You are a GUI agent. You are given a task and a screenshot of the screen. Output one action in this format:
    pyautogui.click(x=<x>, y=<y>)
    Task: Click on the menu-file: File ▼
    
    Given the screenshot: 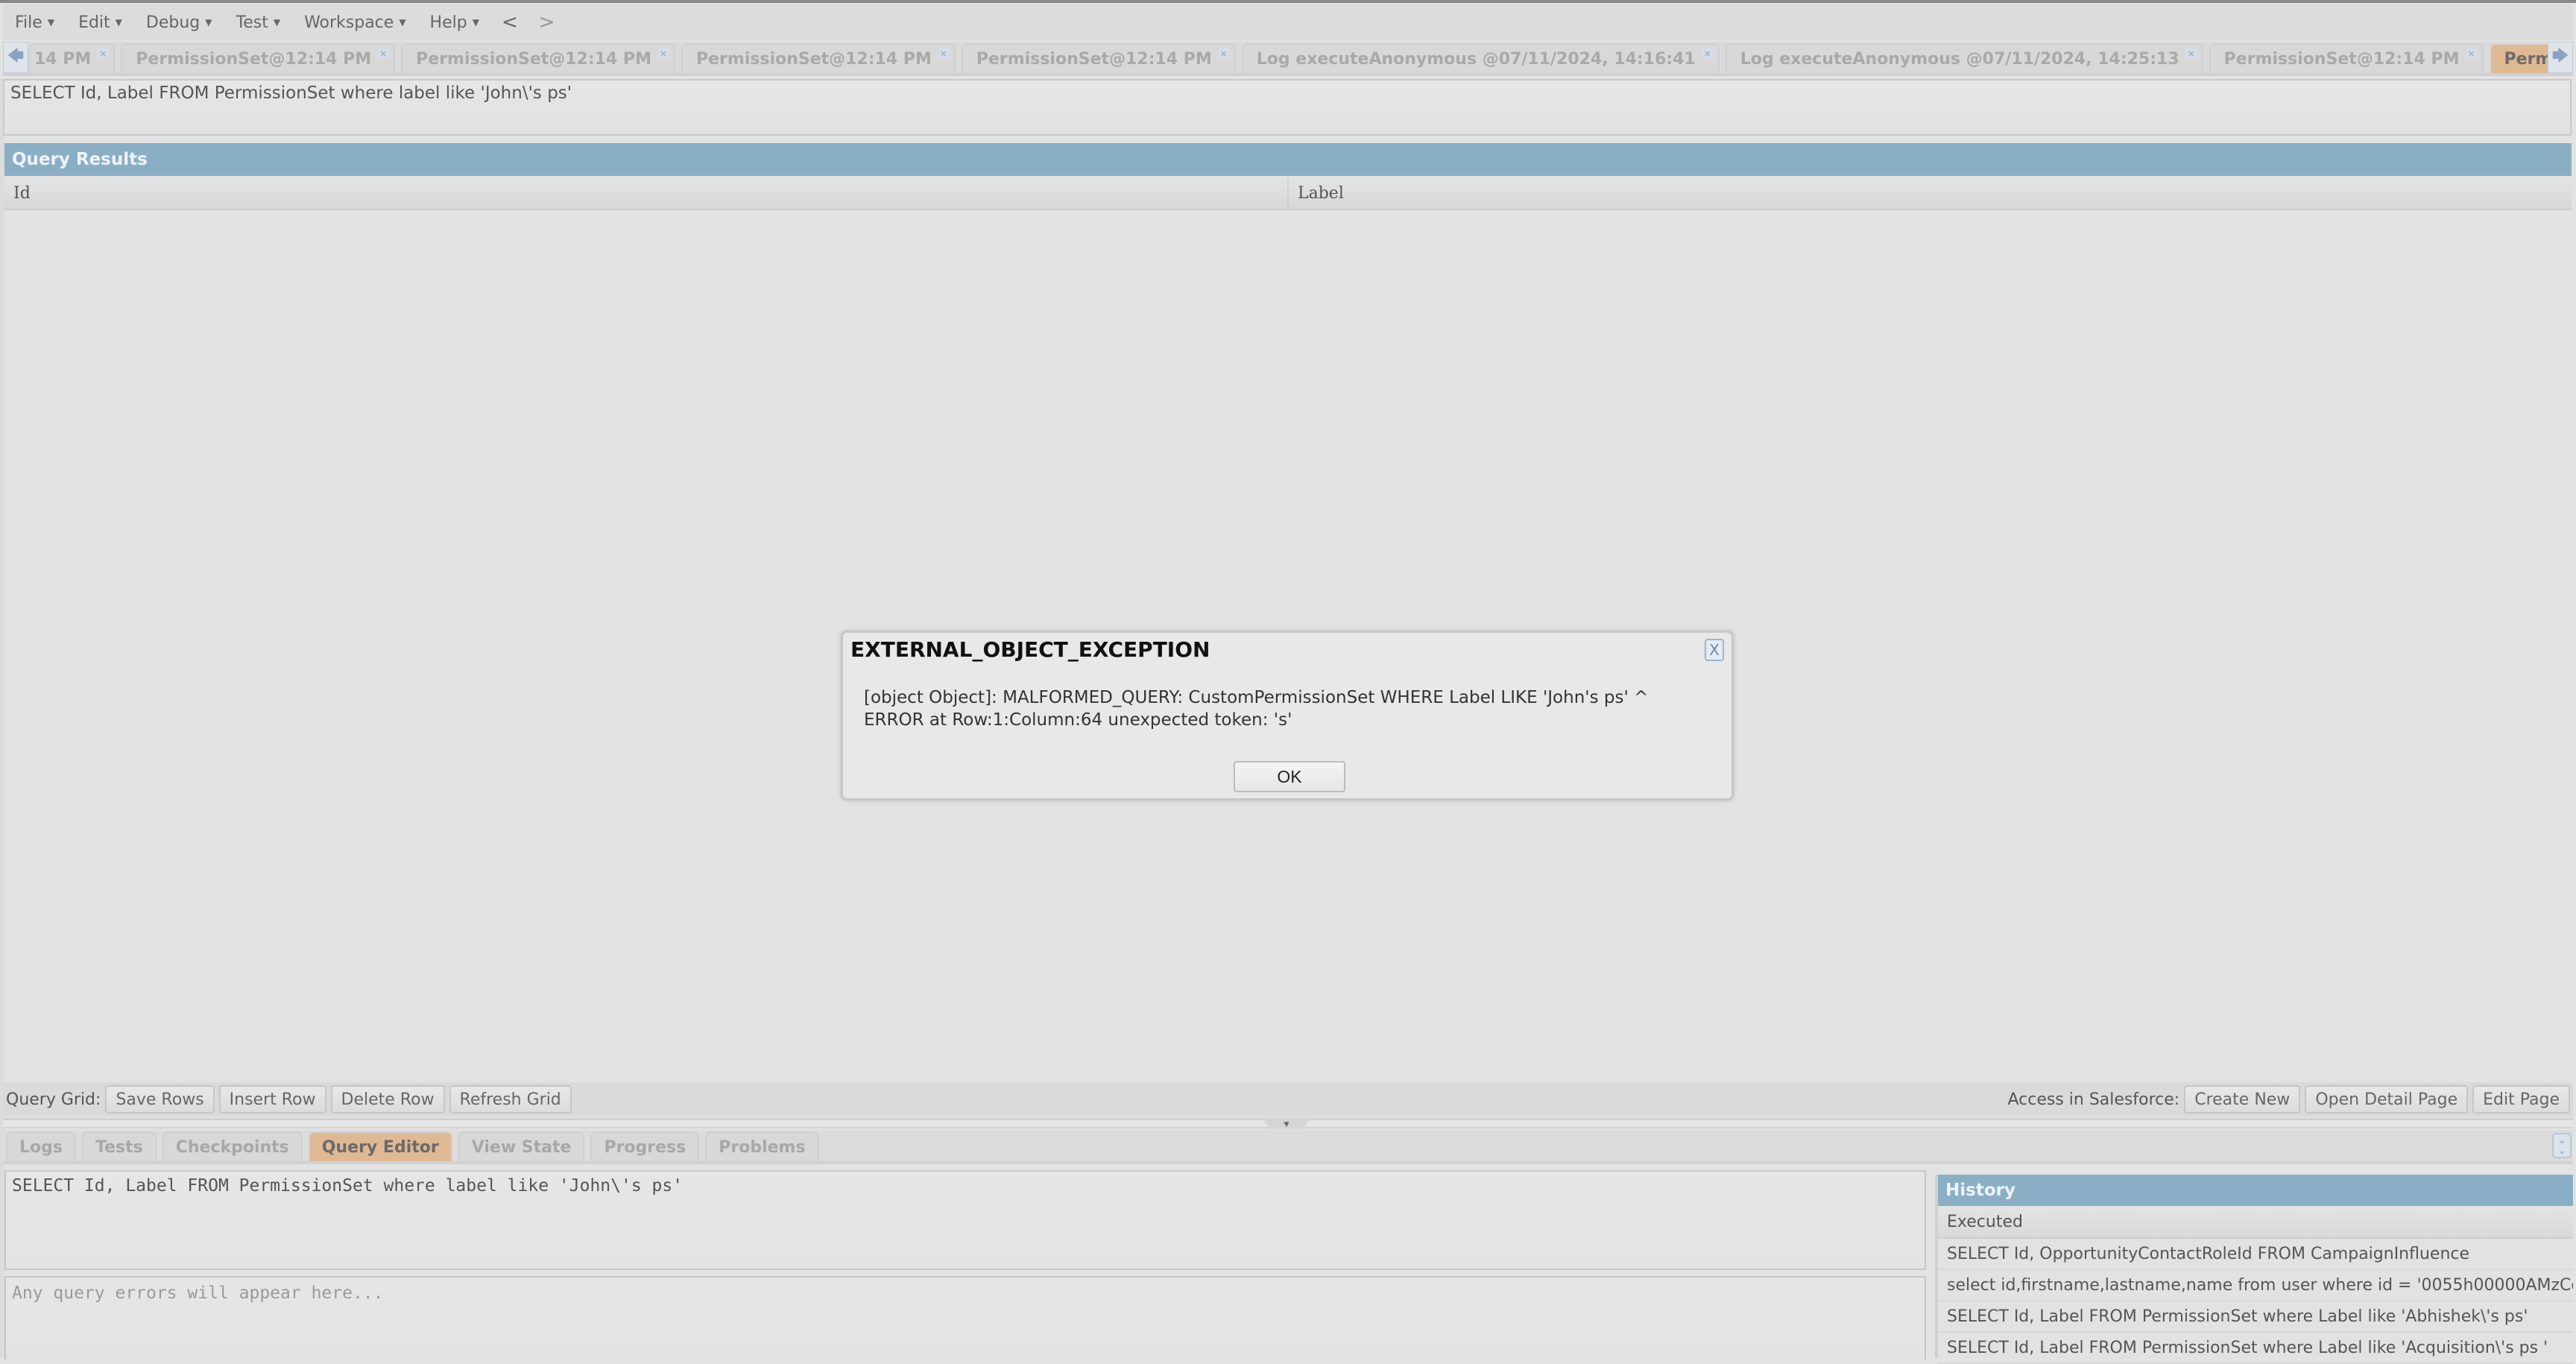 What is the action you would take?
    pyautogui.click(x=35, y=22)
    